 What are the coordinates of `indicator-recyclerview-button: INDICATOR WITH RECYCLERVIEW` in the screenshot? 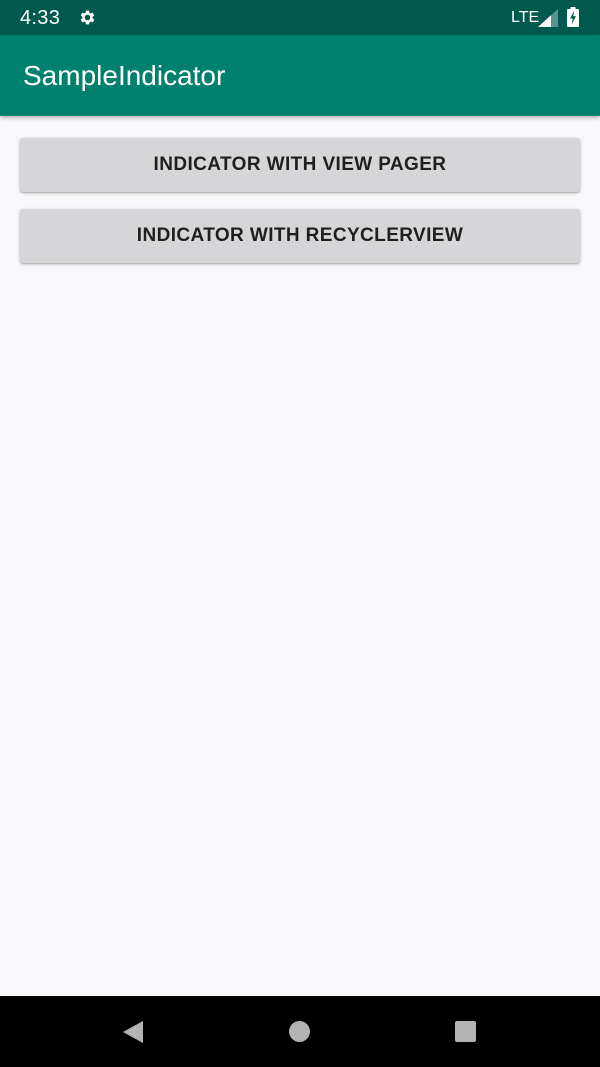 It's located at (300, 236).